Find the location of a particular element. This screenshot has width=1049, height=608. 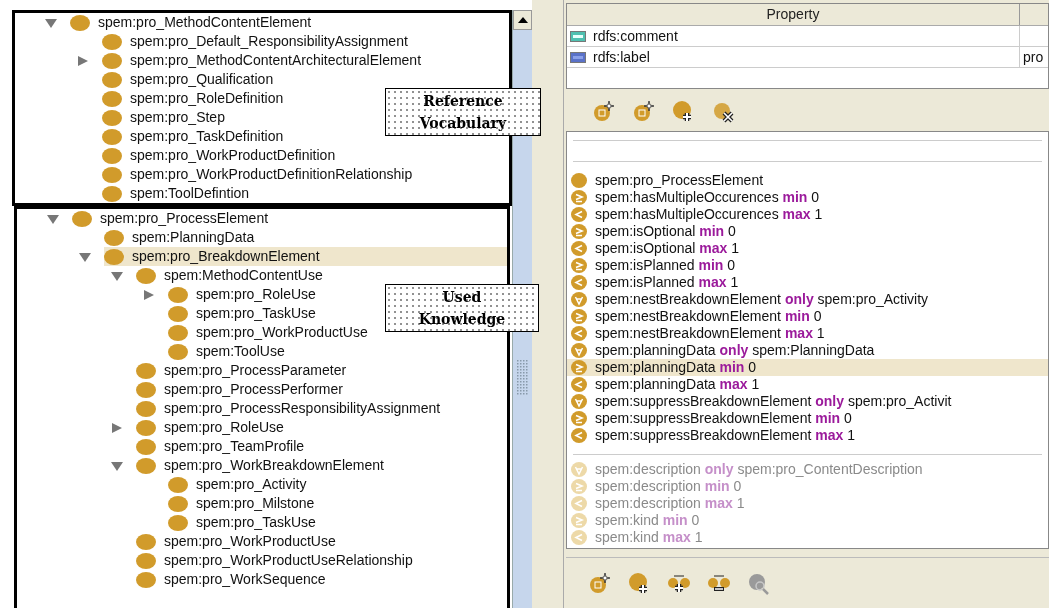

restriction-text: spem:nestBreakdownElement only spem:pro_Activity is located at coordinates (762, 299).